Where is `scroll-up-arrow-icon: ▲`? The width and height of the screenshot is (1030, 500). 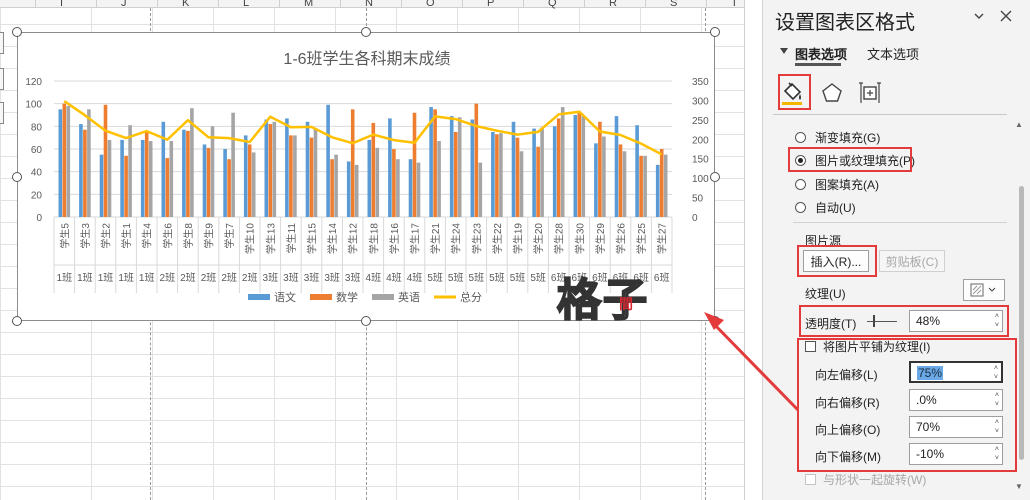
scroll-up-arrow-icon: ▲ is located at coordinates (1019, 124).